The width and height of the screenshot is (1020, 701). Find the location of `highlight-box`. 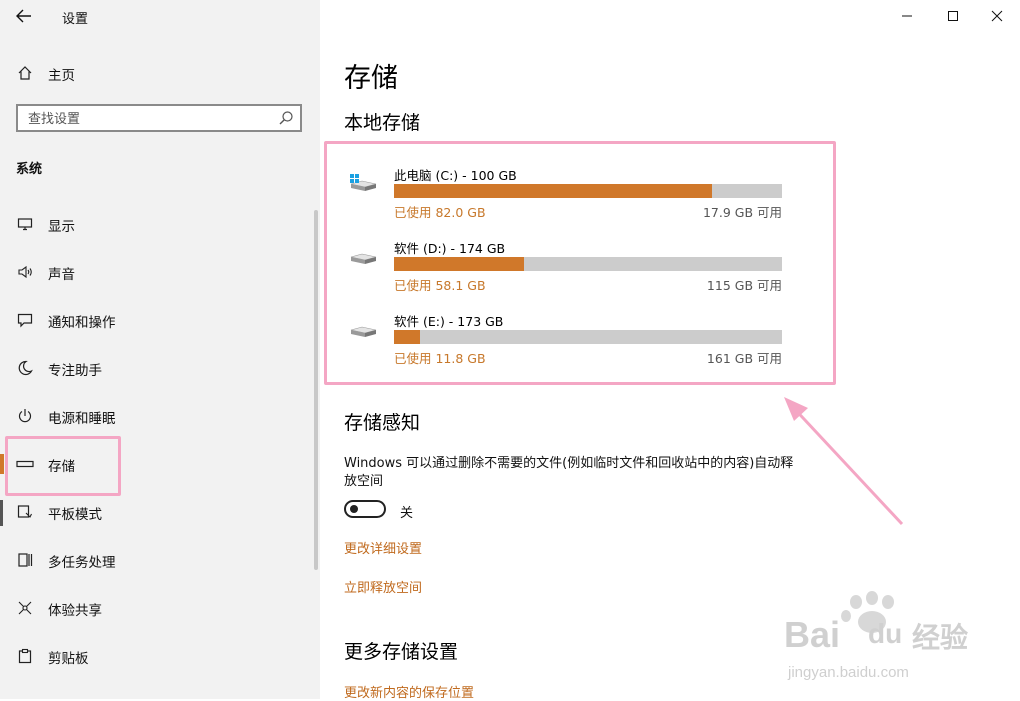

highlight-box is located at coordinates (63, 466).